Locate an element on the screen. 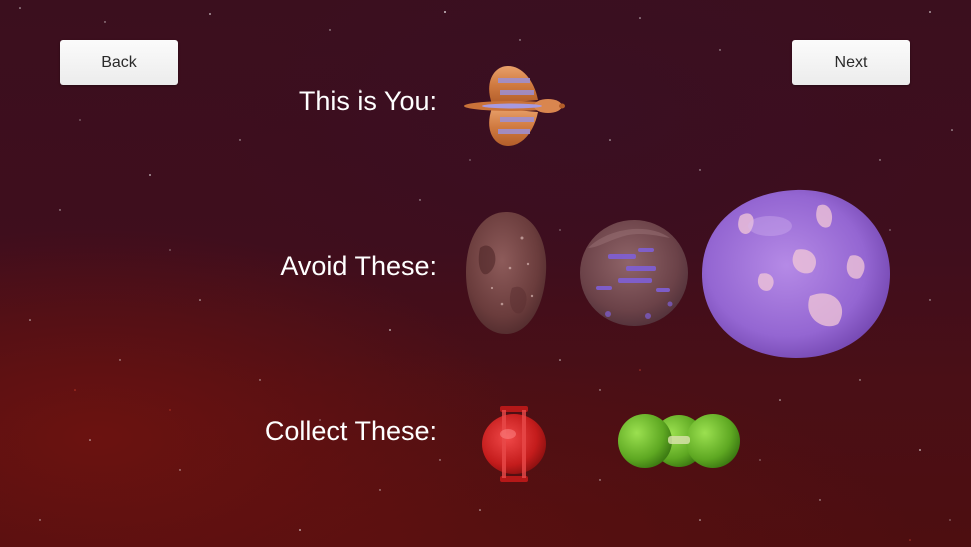 The image size is (971, 547). next-button: Next is located at coordinates (851, 62).